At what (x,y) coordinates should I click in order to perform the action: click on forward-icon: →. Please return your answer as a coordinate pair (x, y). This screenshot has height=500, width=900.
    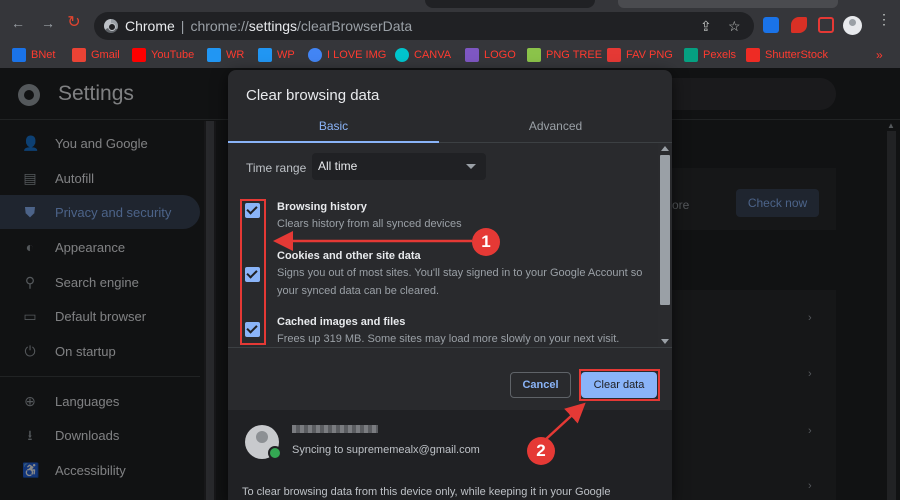
    Looking at the image, I should click on (48, 23).